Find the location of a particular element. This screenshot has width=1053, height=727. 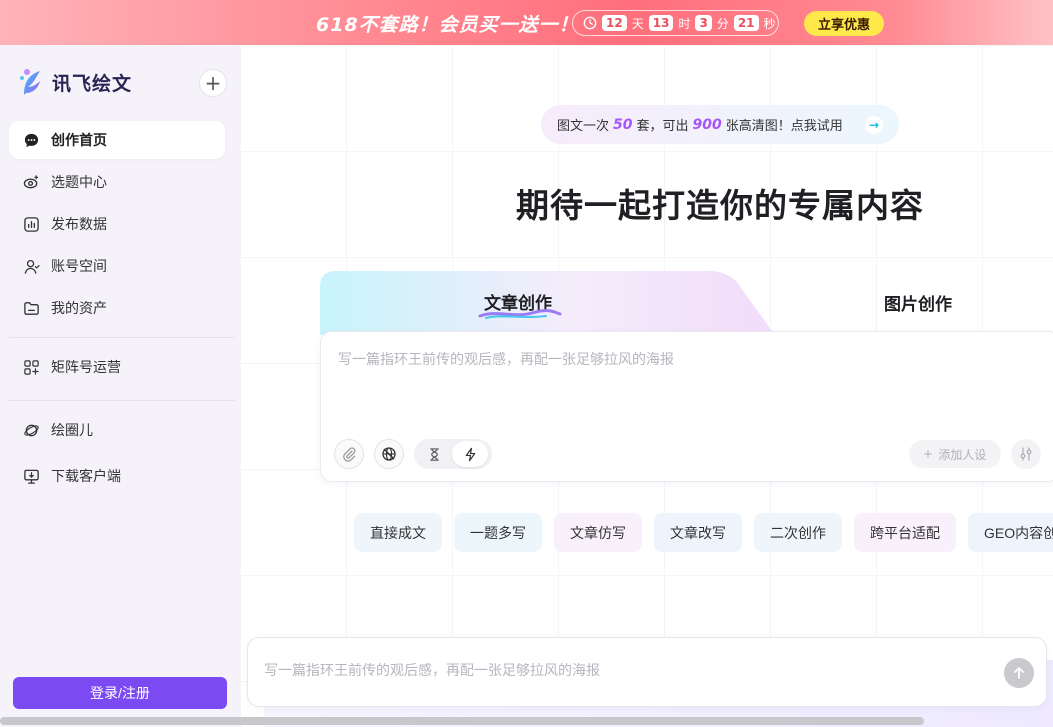

chat-bubble-icon is located at coordinates (31, 140).